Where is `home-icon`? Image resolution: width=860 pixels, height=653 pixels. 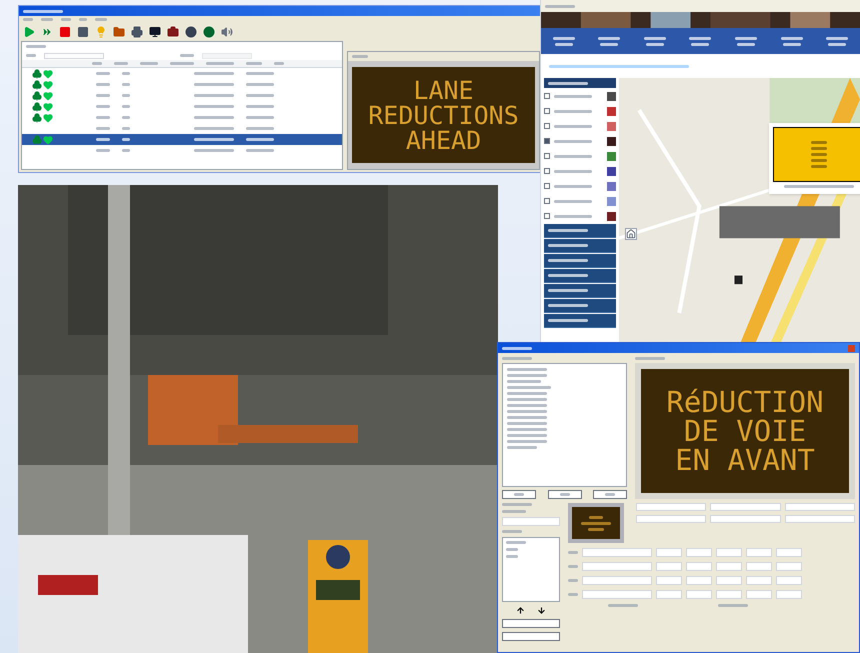
home-icon is located at coordinates (631, 234).